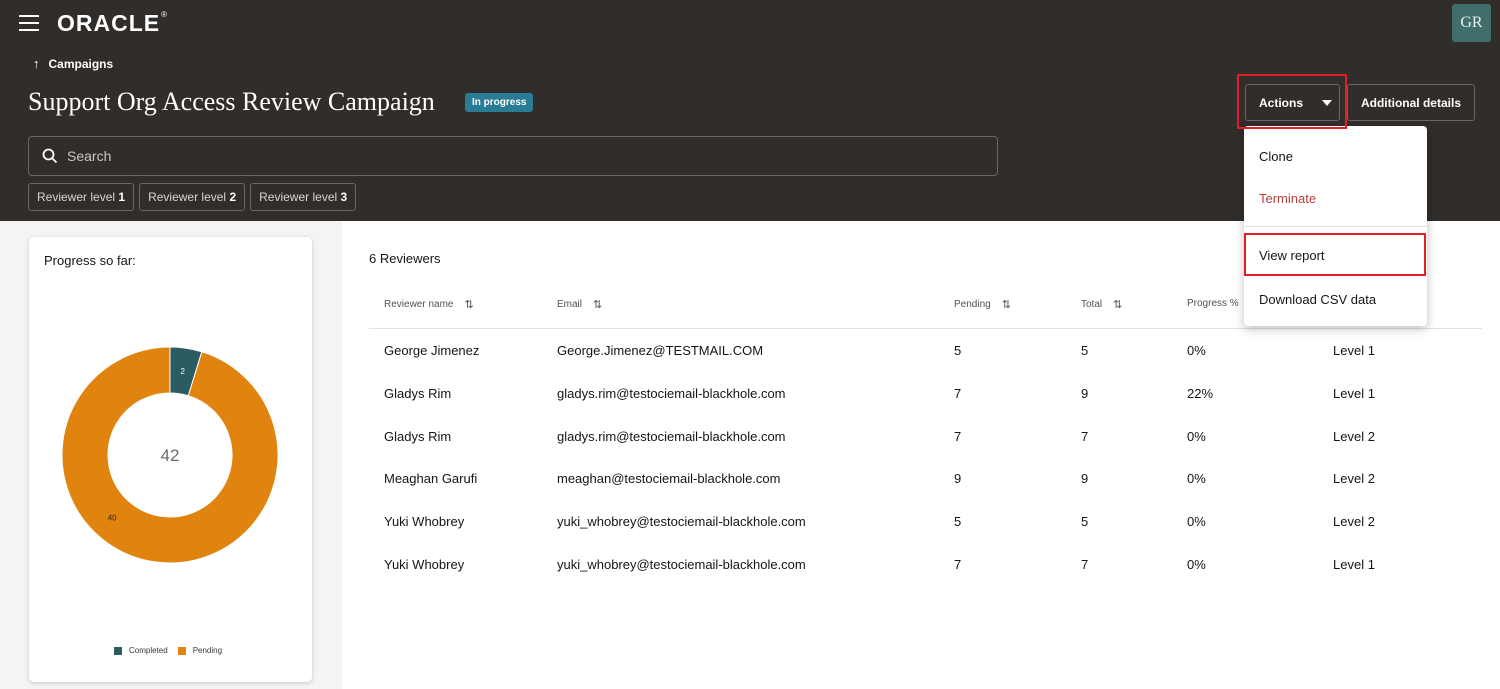 The width and height of the screenshot is (1500, 689). Describe the element at coordinates (182, 371) in the screenshot. I see `donut-label-completed: 2` at that location.